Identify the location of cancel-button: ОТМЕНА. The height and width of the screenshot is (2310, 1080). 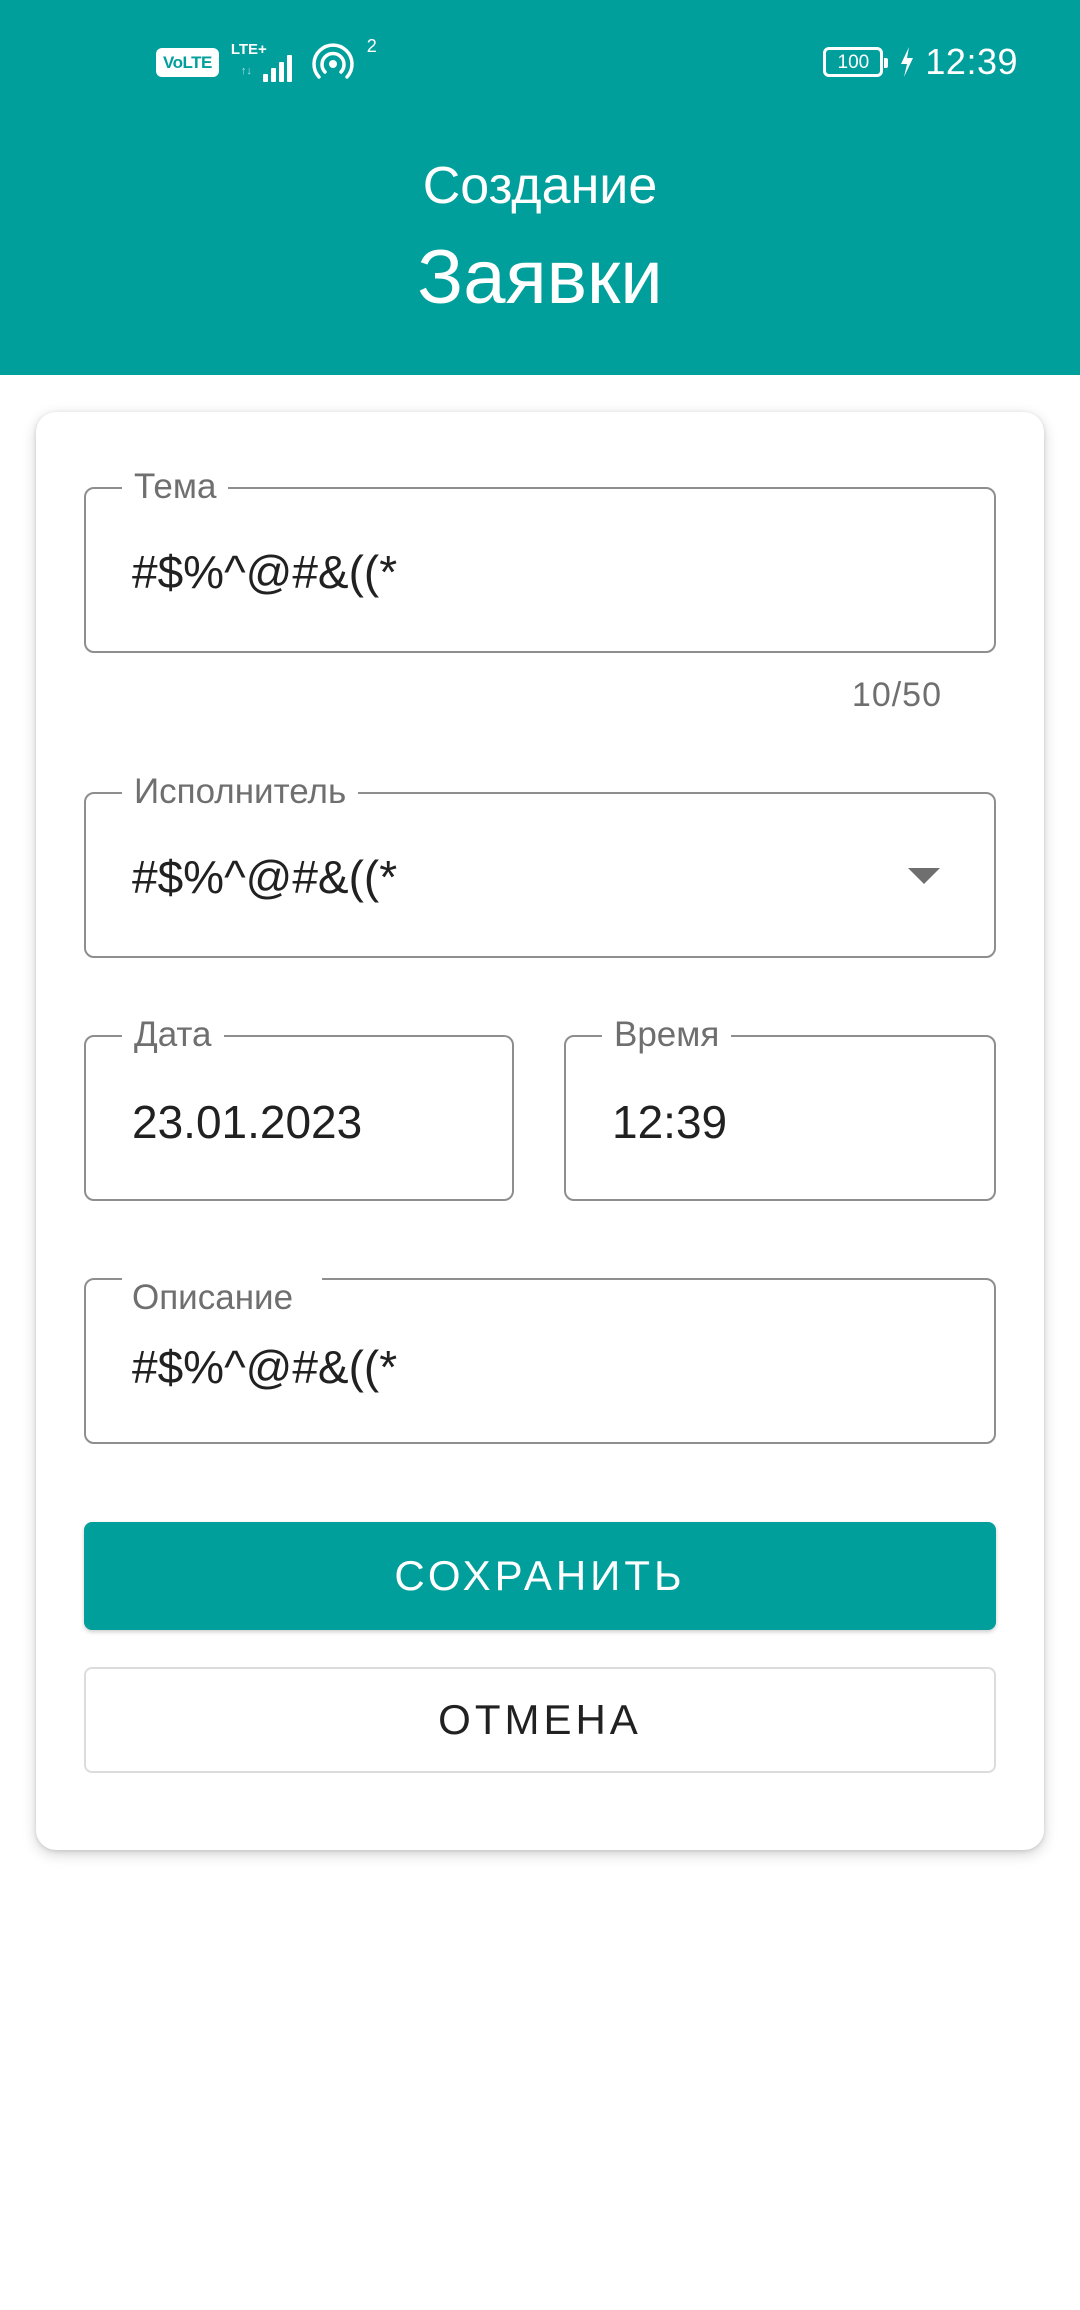
(540, 1720).